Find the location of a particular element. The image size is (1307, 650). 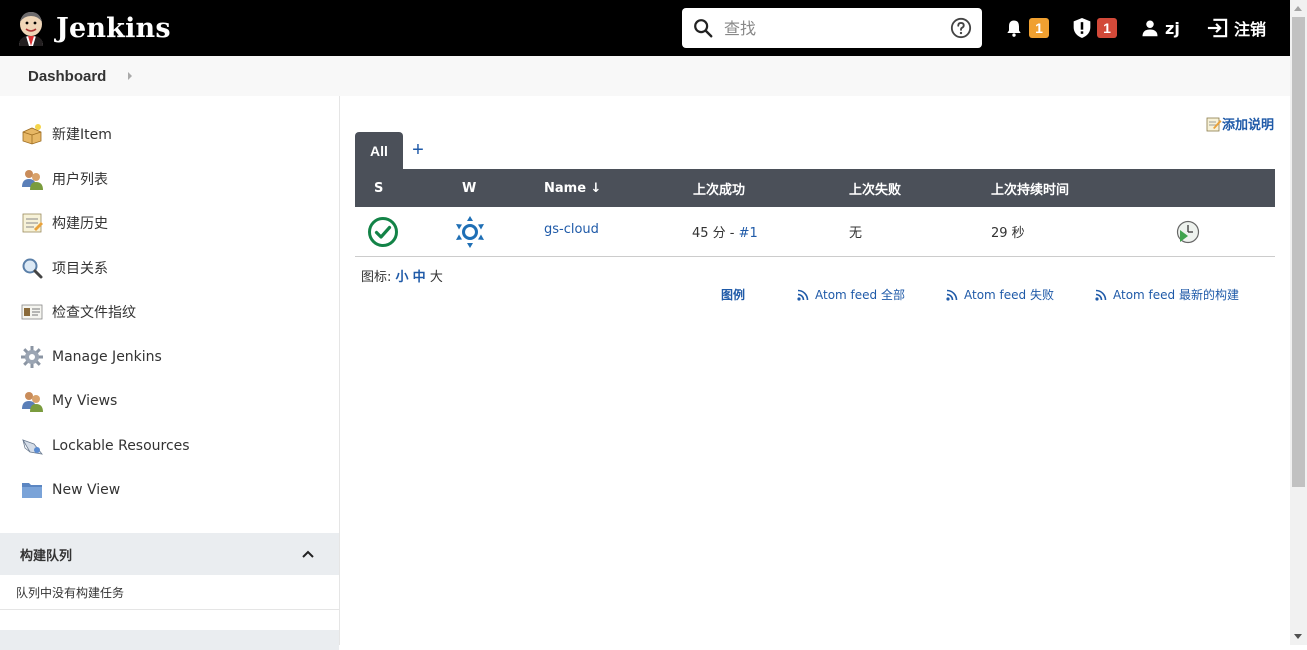

view-tabs: All + is located at coordinates (394, 150).